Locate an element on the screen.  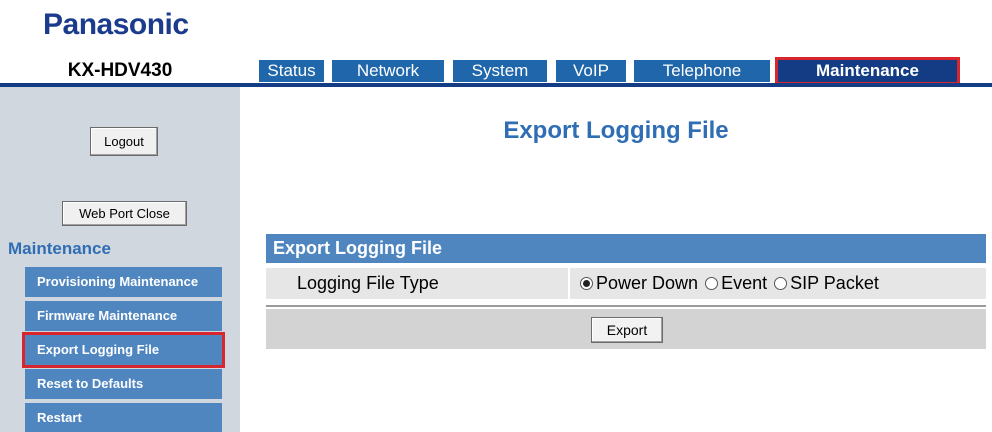
tab-voip: VoIP is located at coordinates (591, 71).